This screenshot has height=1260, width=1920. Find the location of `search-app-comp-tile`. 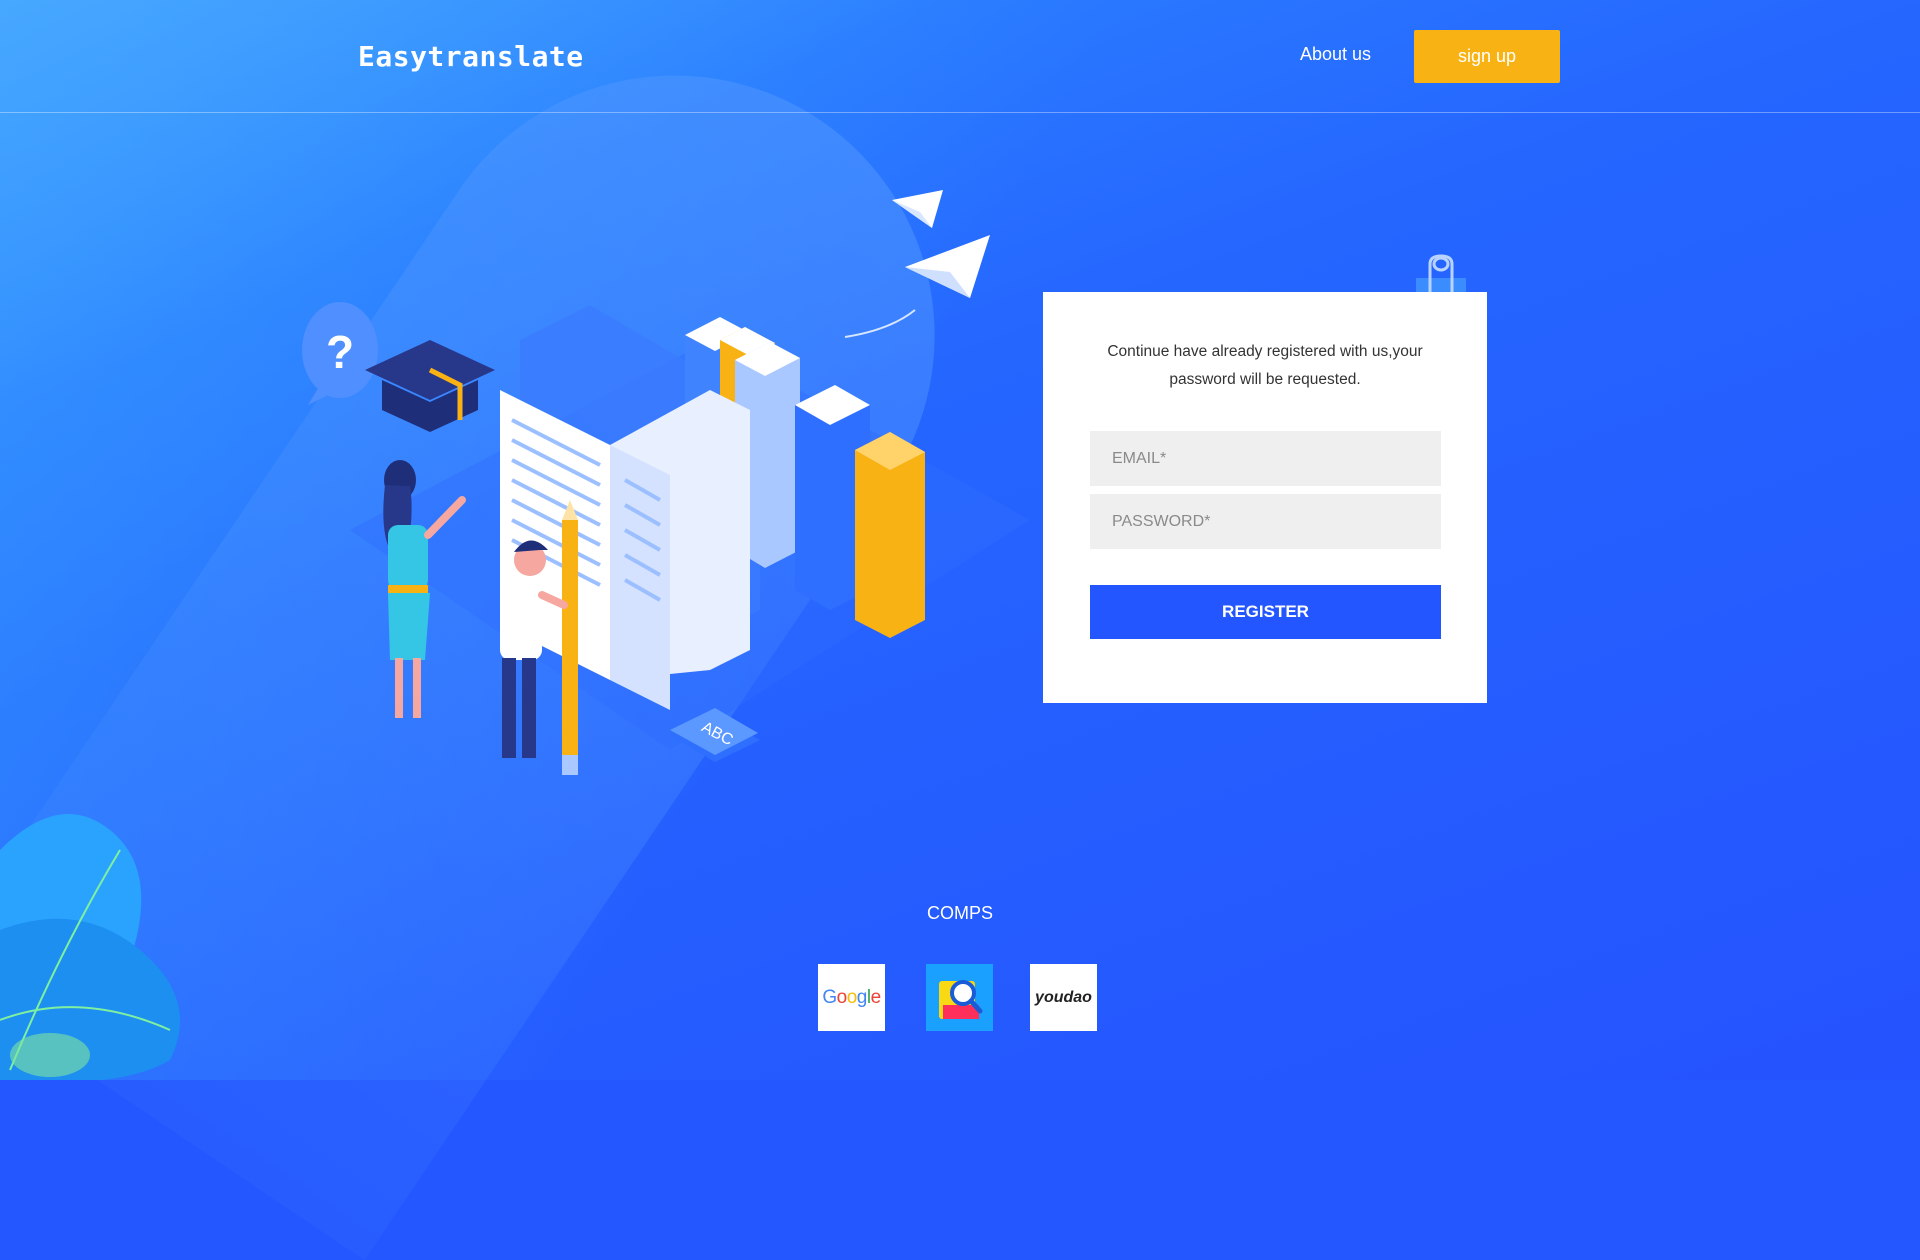

search-app-comp-tile is located at coordinates (959, 997).